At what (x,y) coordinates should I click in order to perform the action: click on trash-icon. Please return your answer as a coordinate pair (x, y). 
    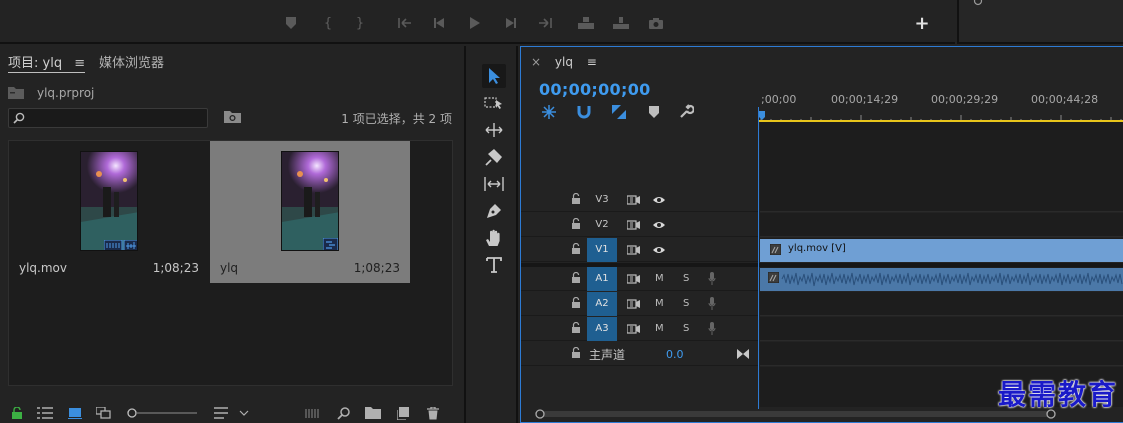
    Looking at the image, I should click on (433, 413).